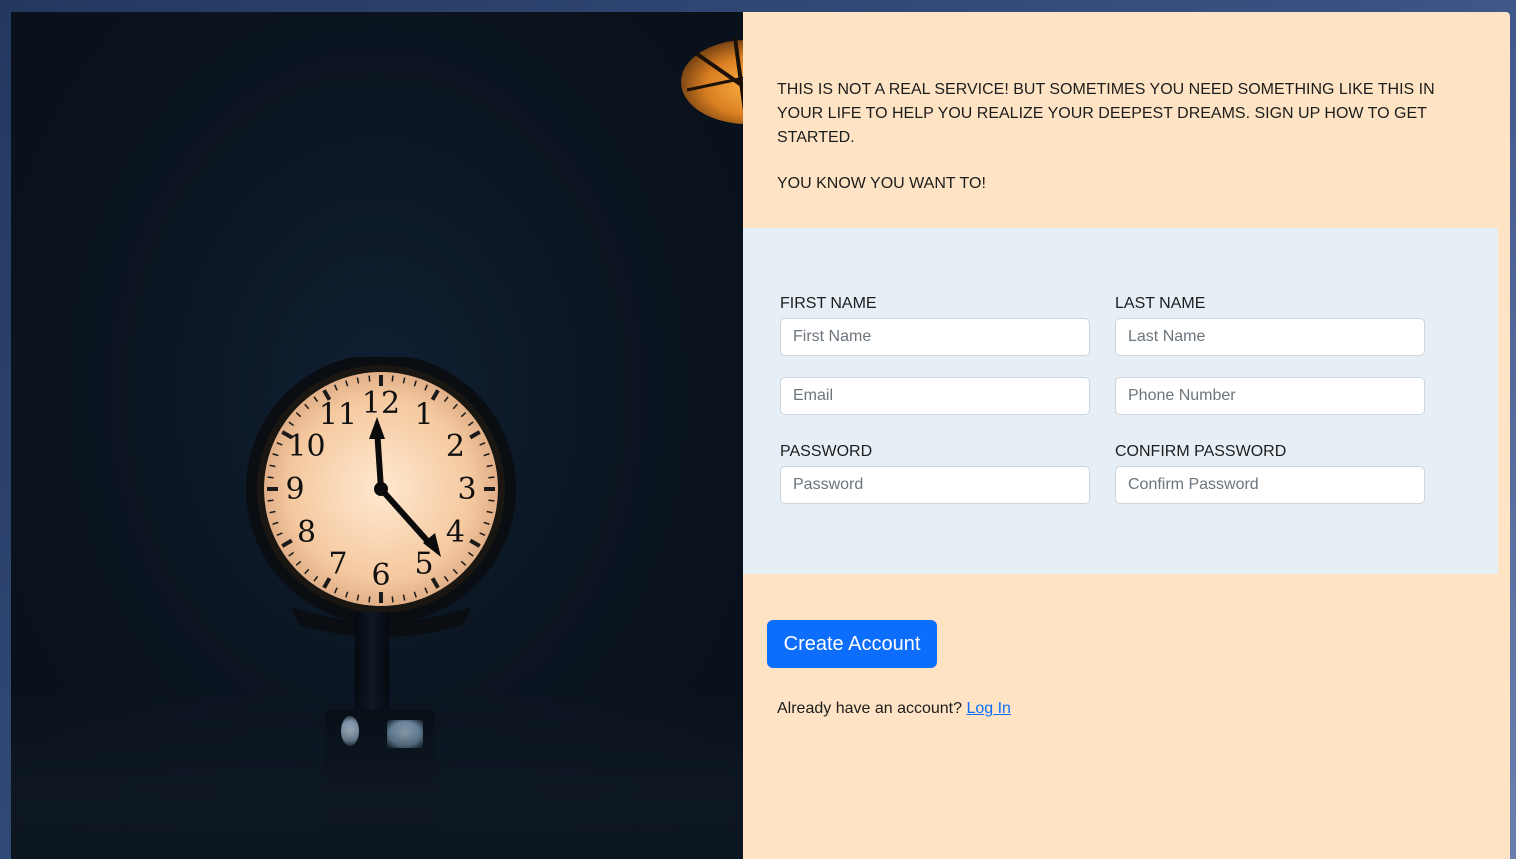 This screenshot has width=1516, height=859. I want to click on password-group: PASSWORD, so click(935, 473).